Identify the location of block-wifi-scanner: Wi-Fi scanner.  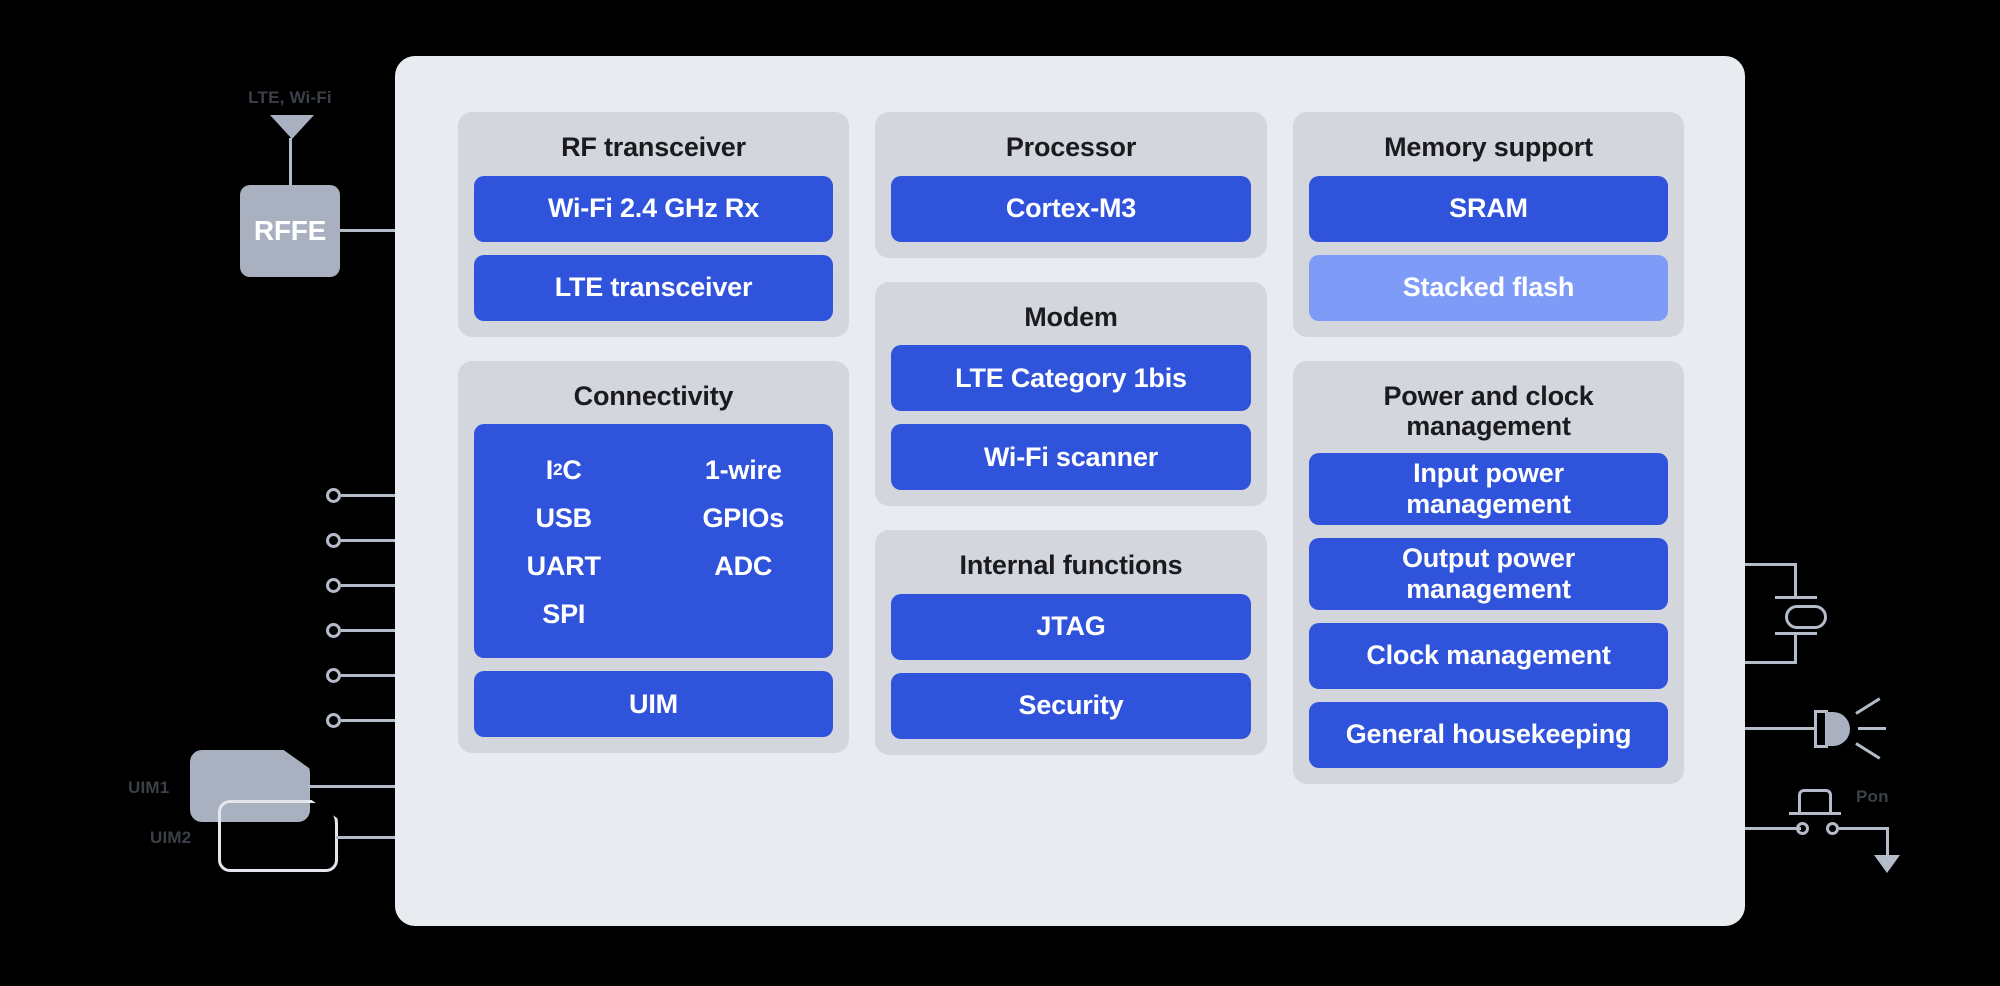
(1071, 457).